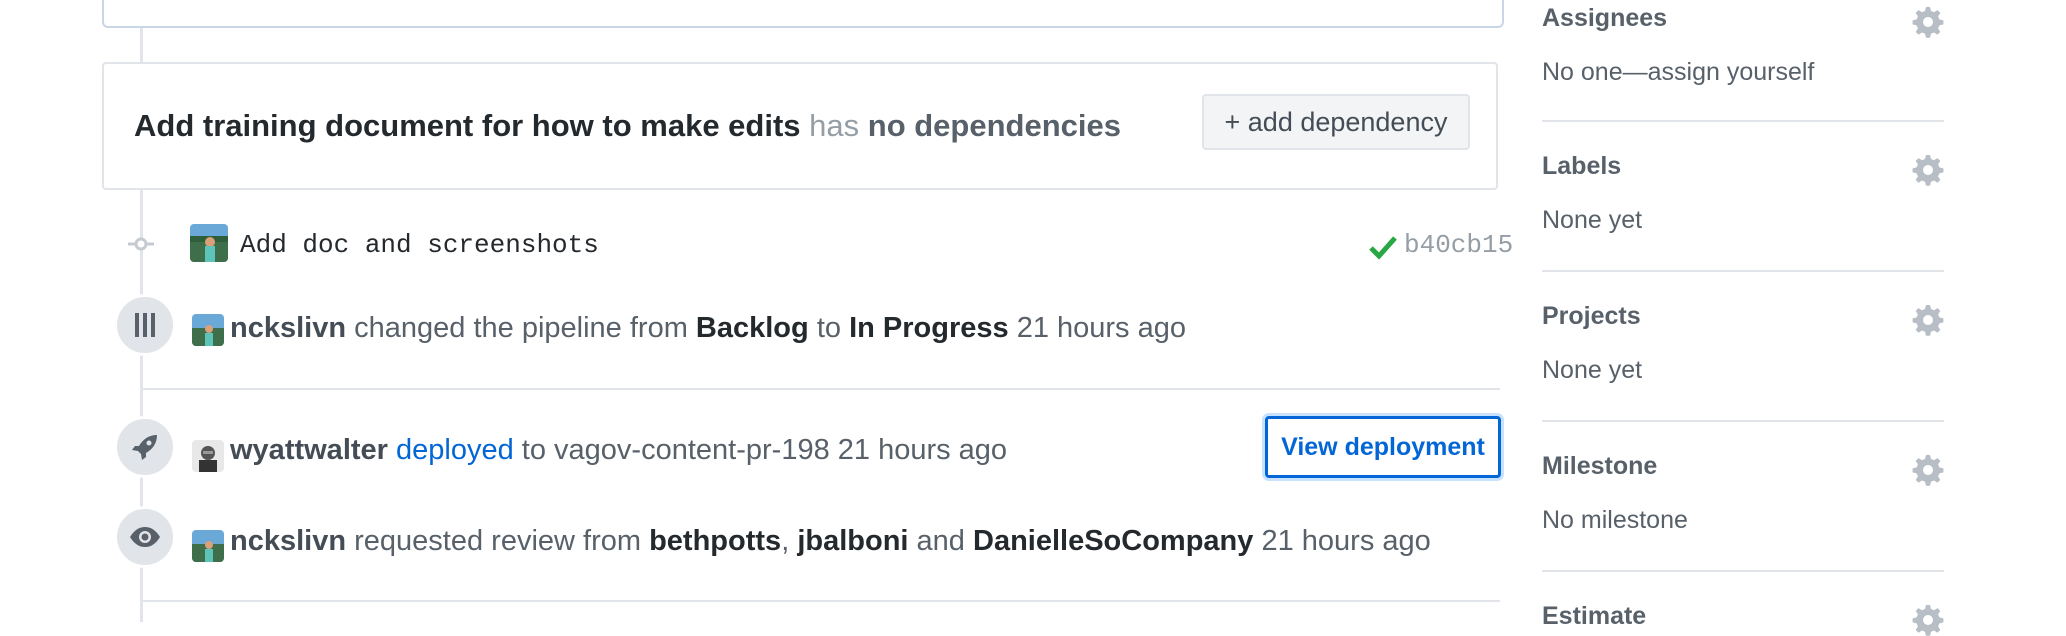  What do you see at coordinates (994, 125) in the screenshot?
I see `dependency-status: no dependencies` at bounding box center [994, 125].